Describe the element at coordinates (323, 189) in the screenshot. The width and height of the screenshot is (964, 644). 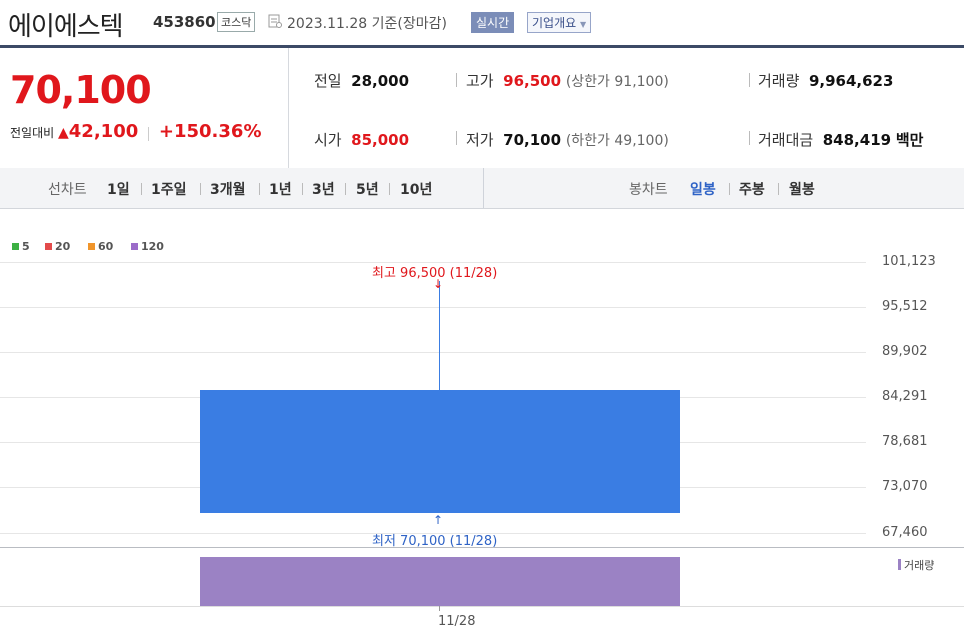
I see `tab-3year: 3년` at that location.